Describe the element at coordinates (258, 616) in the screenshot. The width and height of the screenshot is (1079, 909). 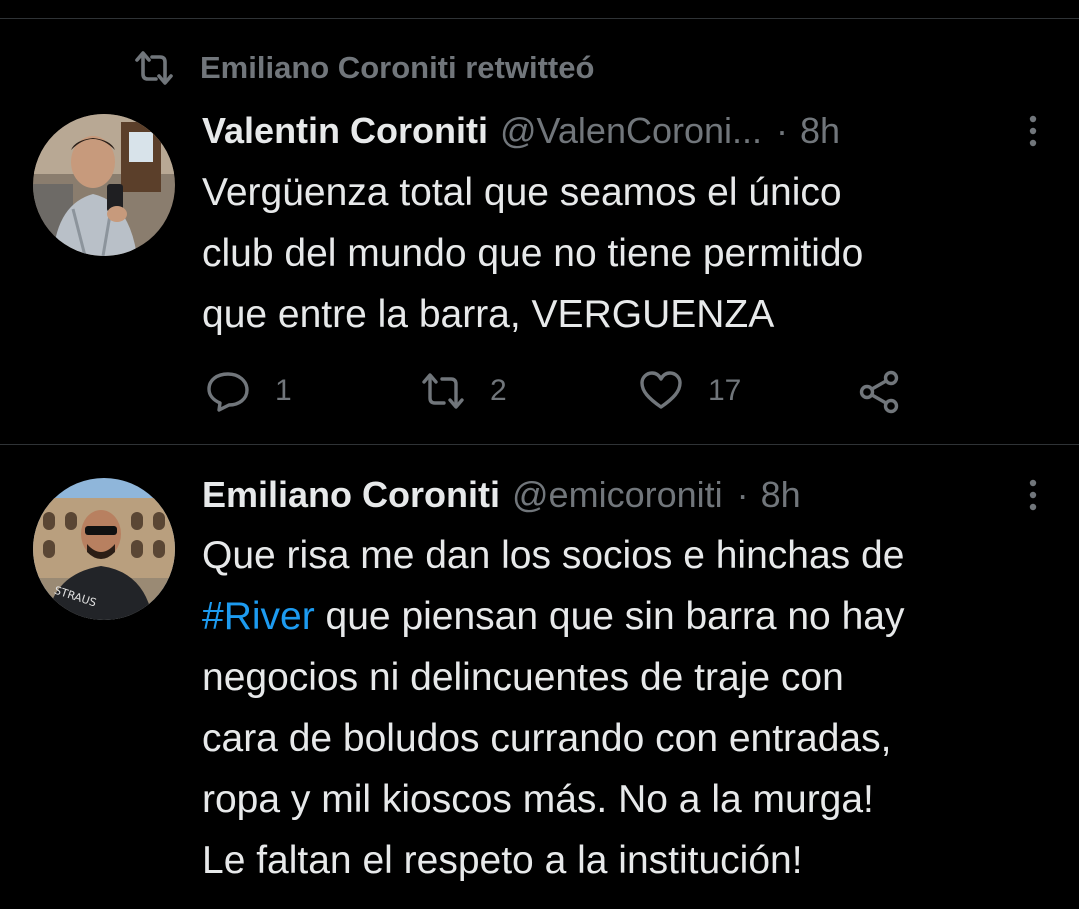
I see `hashtag-link: #River` at that location.